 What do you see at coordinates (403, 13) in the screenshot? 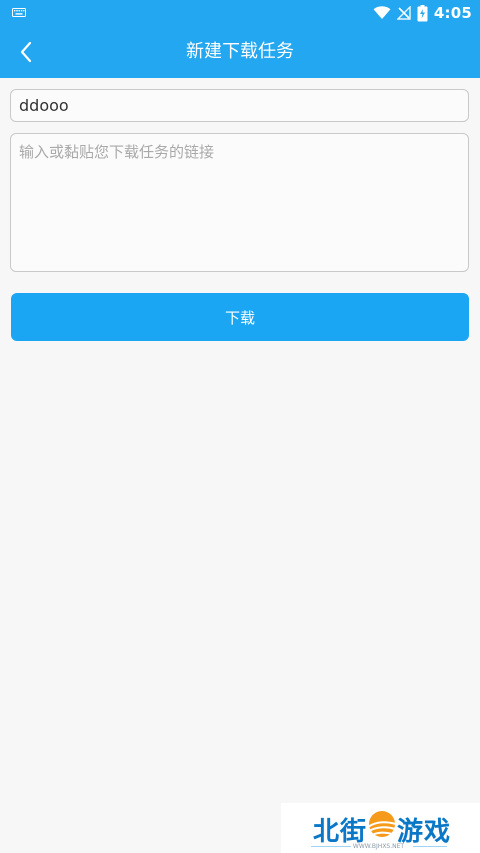
I see `no-signal-icon` at bounding box center [403, 13].